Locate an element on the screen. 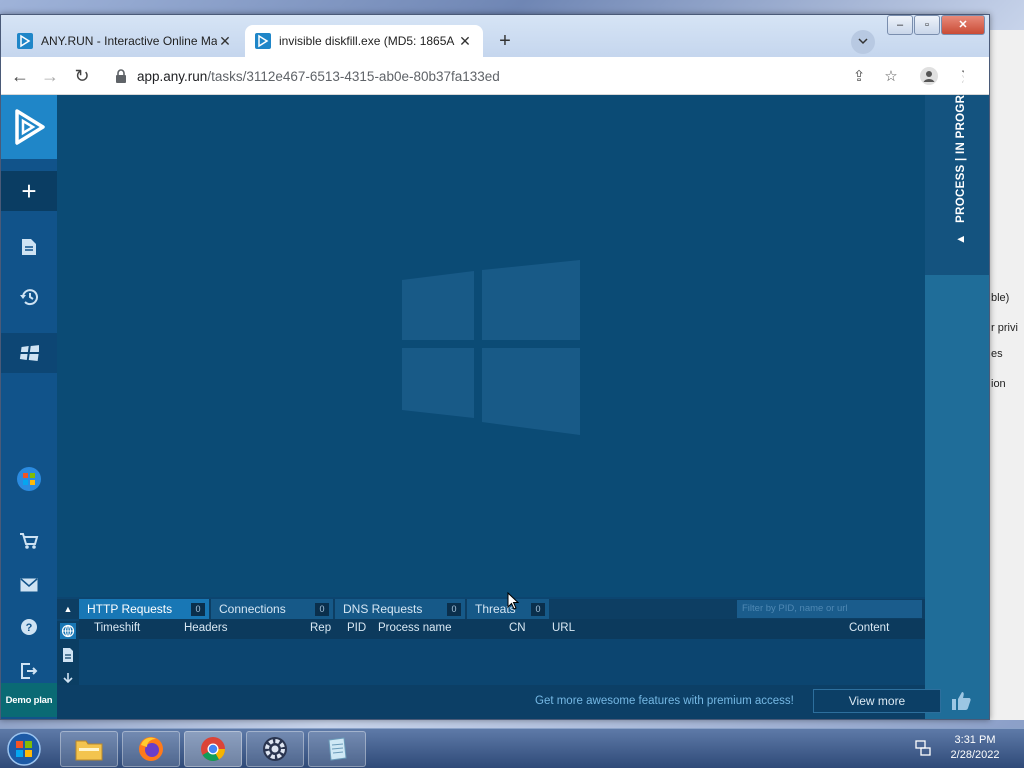  globe-icon is located at coordinates (68, 631).